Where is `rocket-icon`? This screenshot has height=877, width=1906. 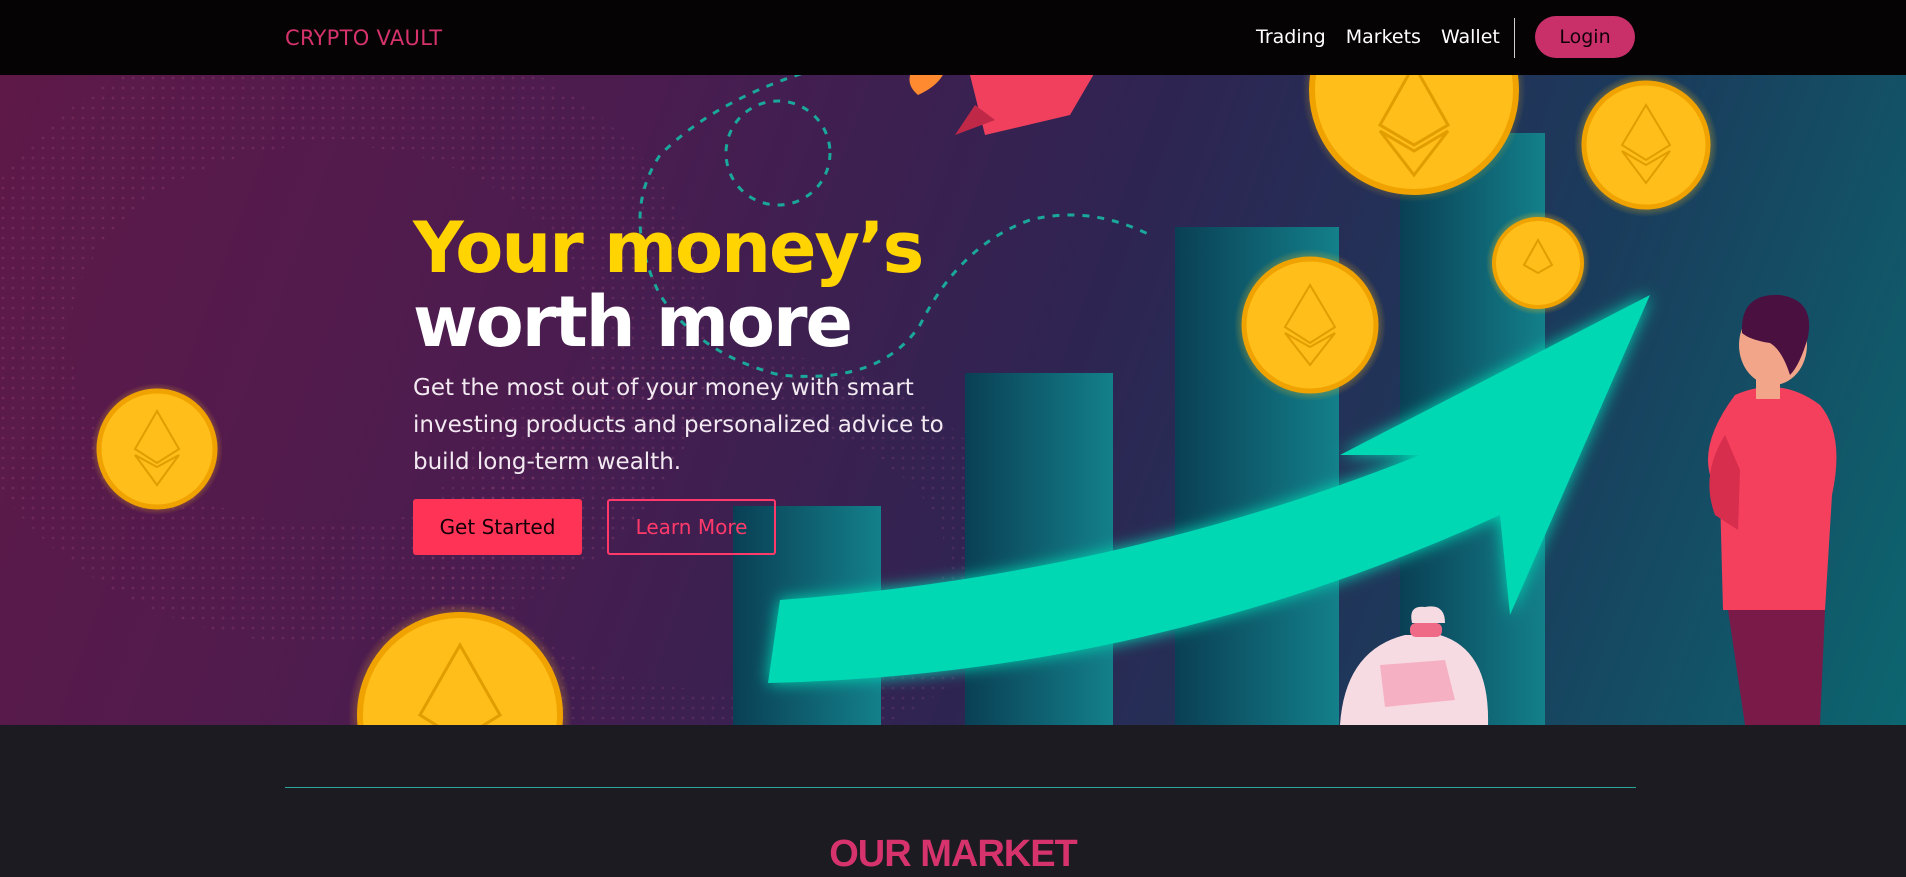
rocket-icon is located at coordinates (1001, 105).